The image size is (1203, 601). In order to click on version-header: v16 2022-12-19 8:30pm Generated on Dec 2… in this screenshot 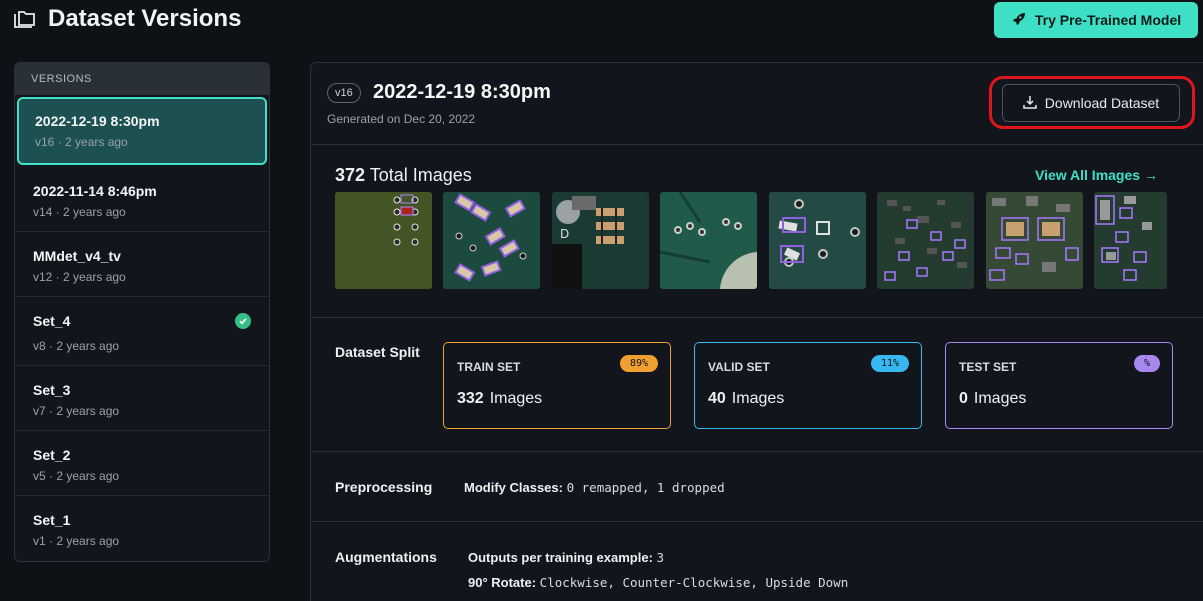, I will do `click(757, 104)`.